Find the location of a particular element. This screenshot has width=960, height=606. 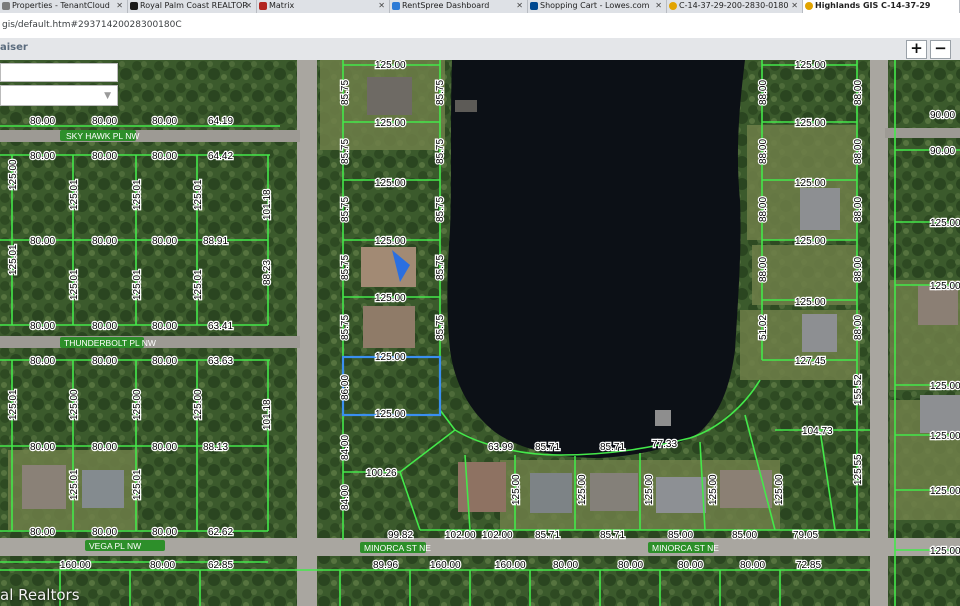

tab-matrix: Matrix ✕ is located at coordinates (323, 6).